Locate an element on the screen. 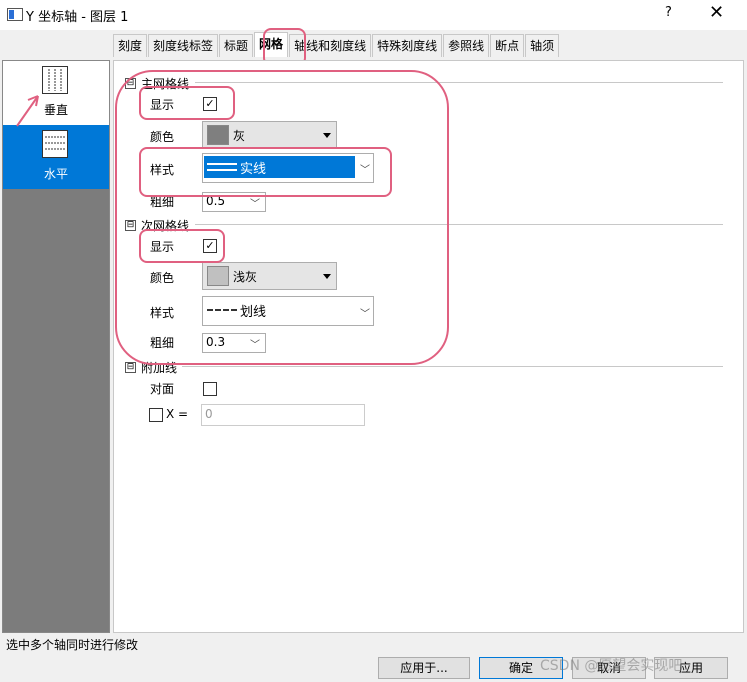 The width and height of the screenshot is (747, 682). axis-item-horizontal: 水平 is located at coordinates (56, 157).